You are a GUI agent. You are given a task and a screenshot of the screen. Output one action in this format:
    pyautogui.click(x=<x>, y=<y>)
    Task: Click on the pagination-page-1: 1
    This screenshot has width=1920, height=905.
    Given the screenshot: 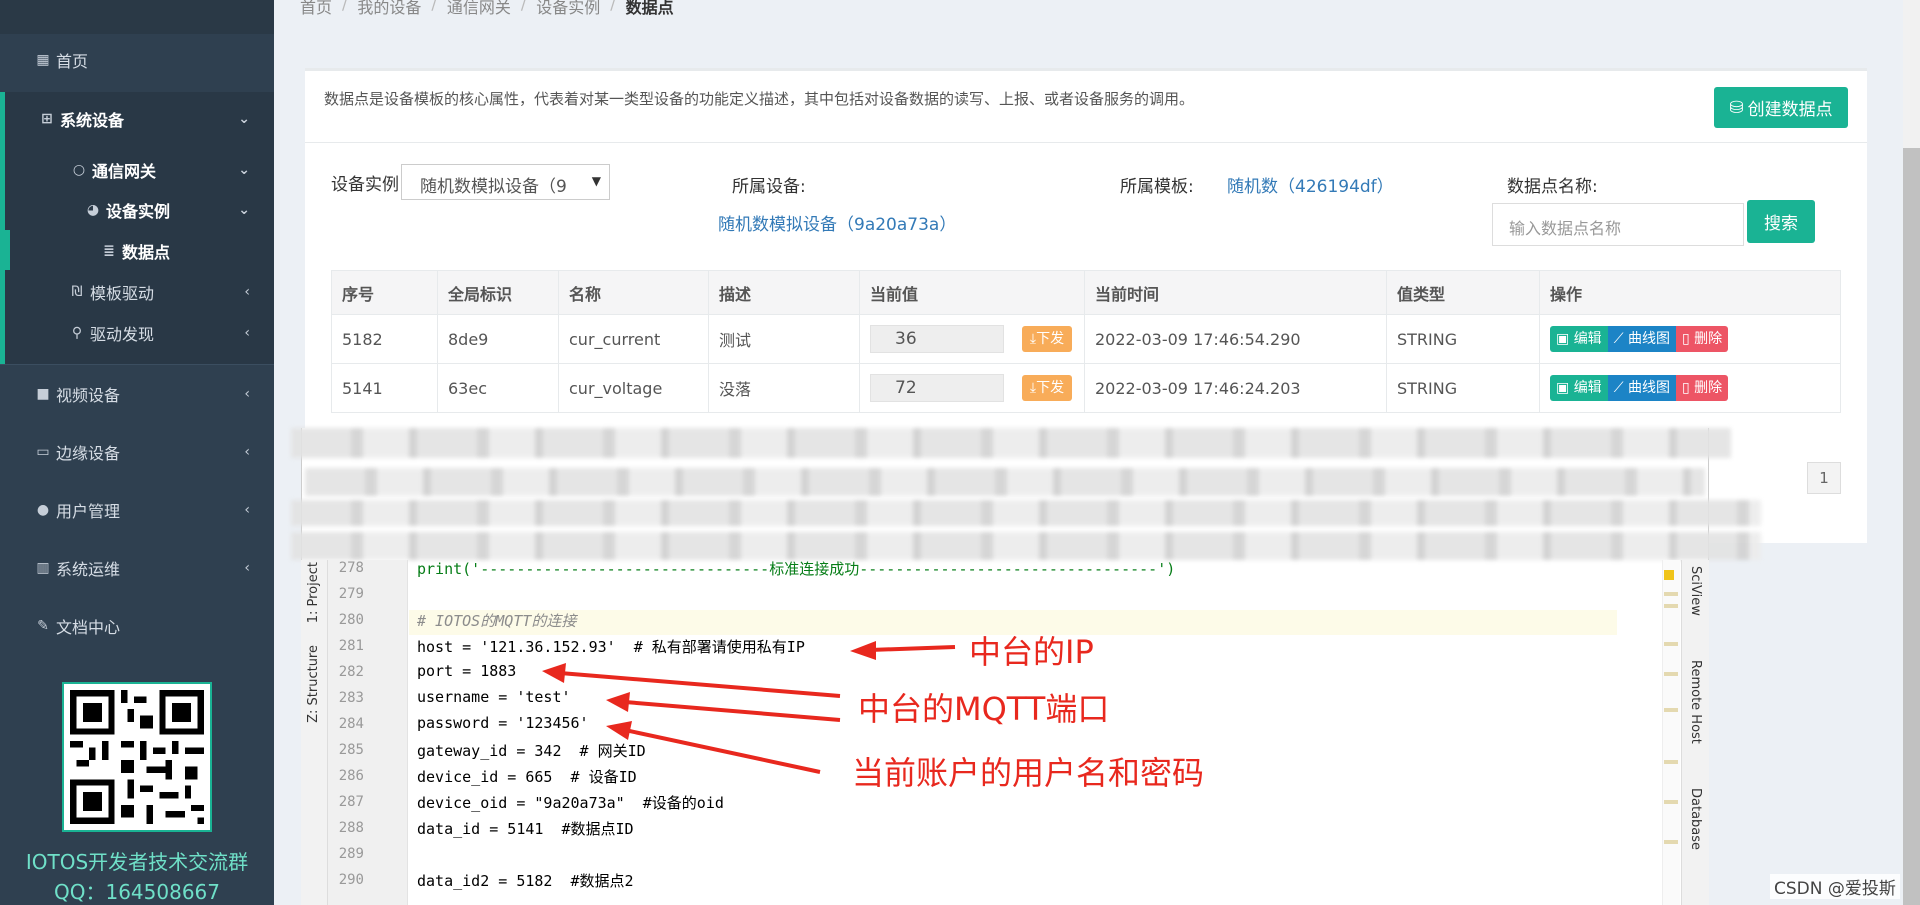 What is the action you would take?
    pyautogui.click(x=1824, y=478)
    